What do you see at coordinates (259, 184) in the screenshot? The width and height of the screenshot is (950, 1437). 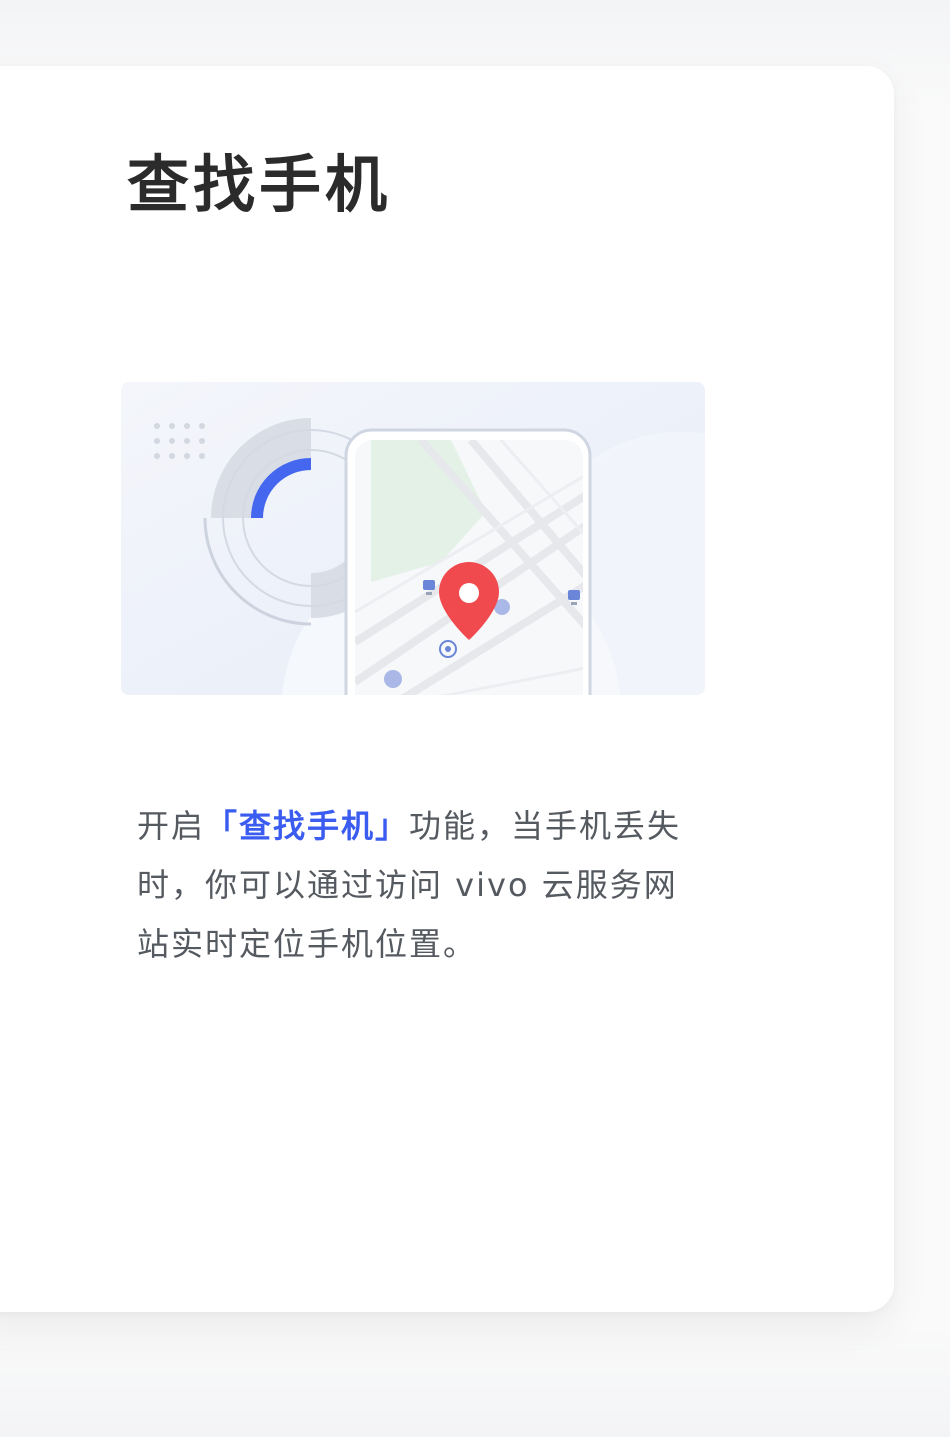 I see `page-title: 查找手机` at bounding box center [259, 184].